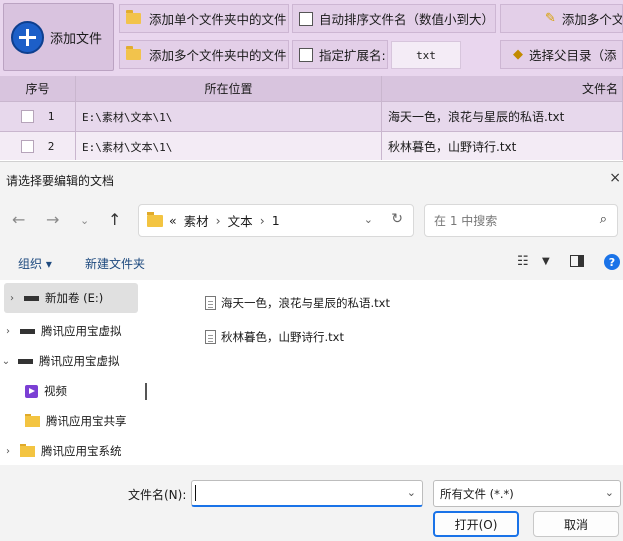 The width and height of the screenshot is (623, 541). I want to click on navigation-bar: ← → ⌄ ↑ « 素材 › 文本 › 1 ⌄ ↻ 在 1 中搜索 ⌕, so click(311, 221).